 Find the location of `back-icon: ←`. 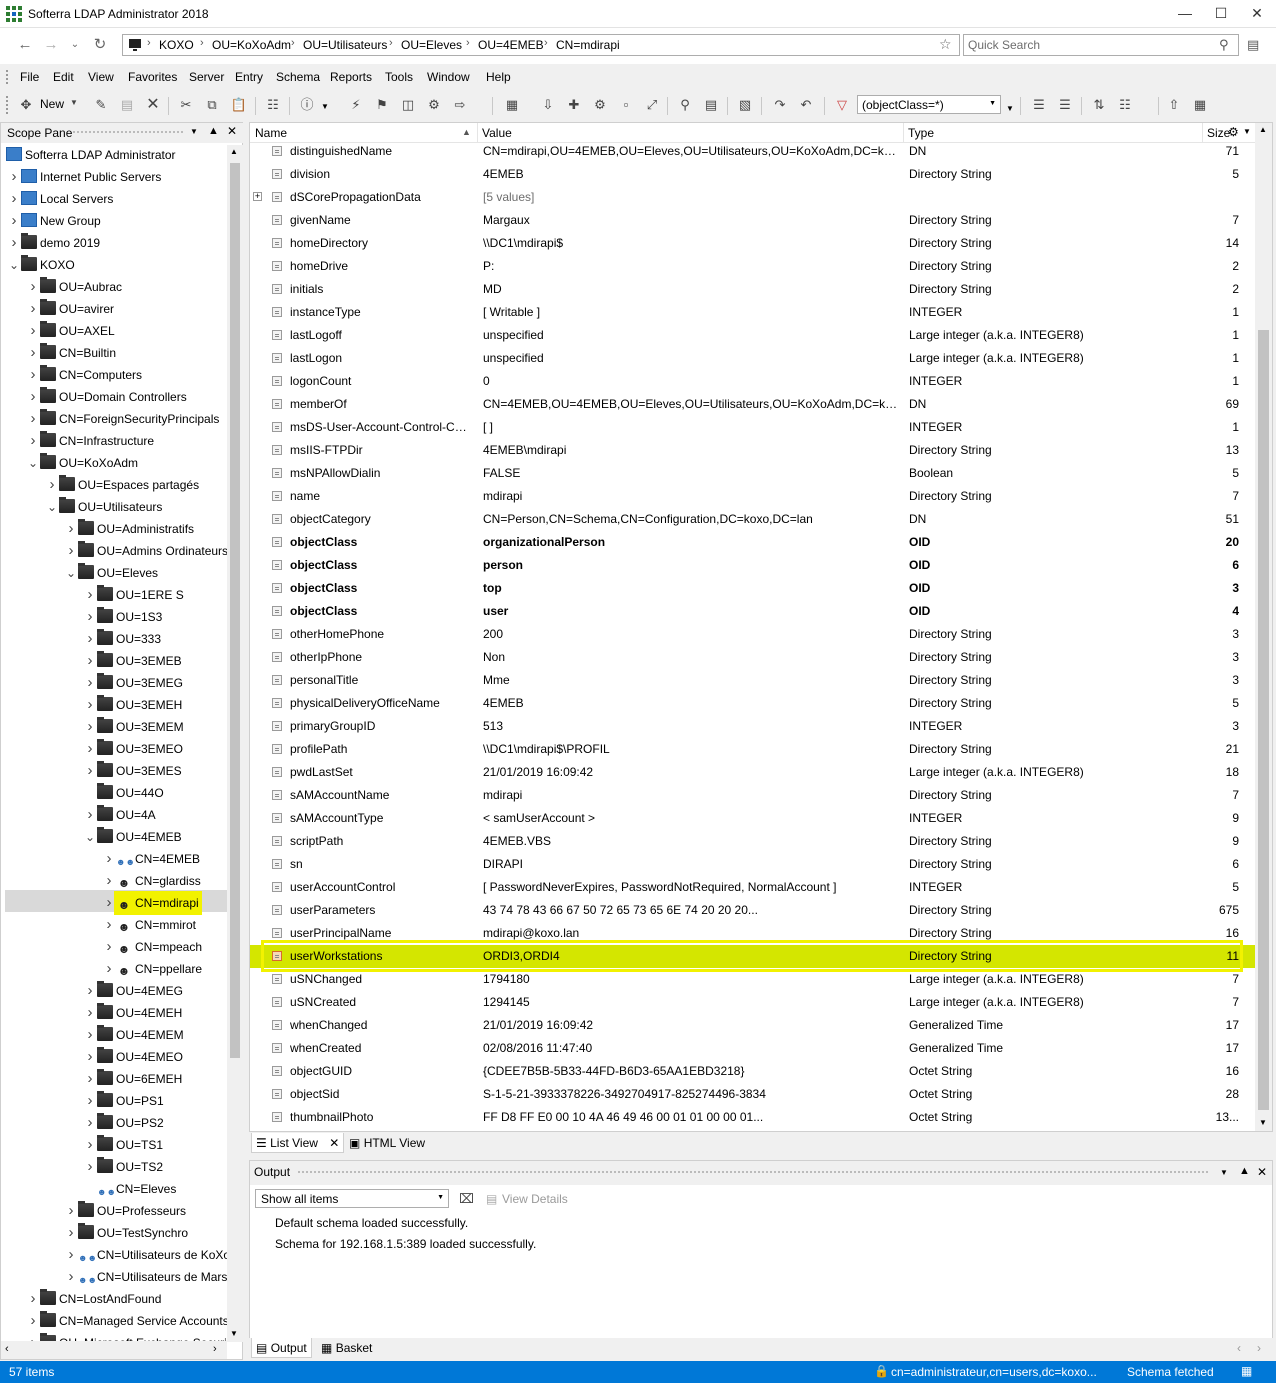

back-icon: ← is located at coordinates (25, 45).